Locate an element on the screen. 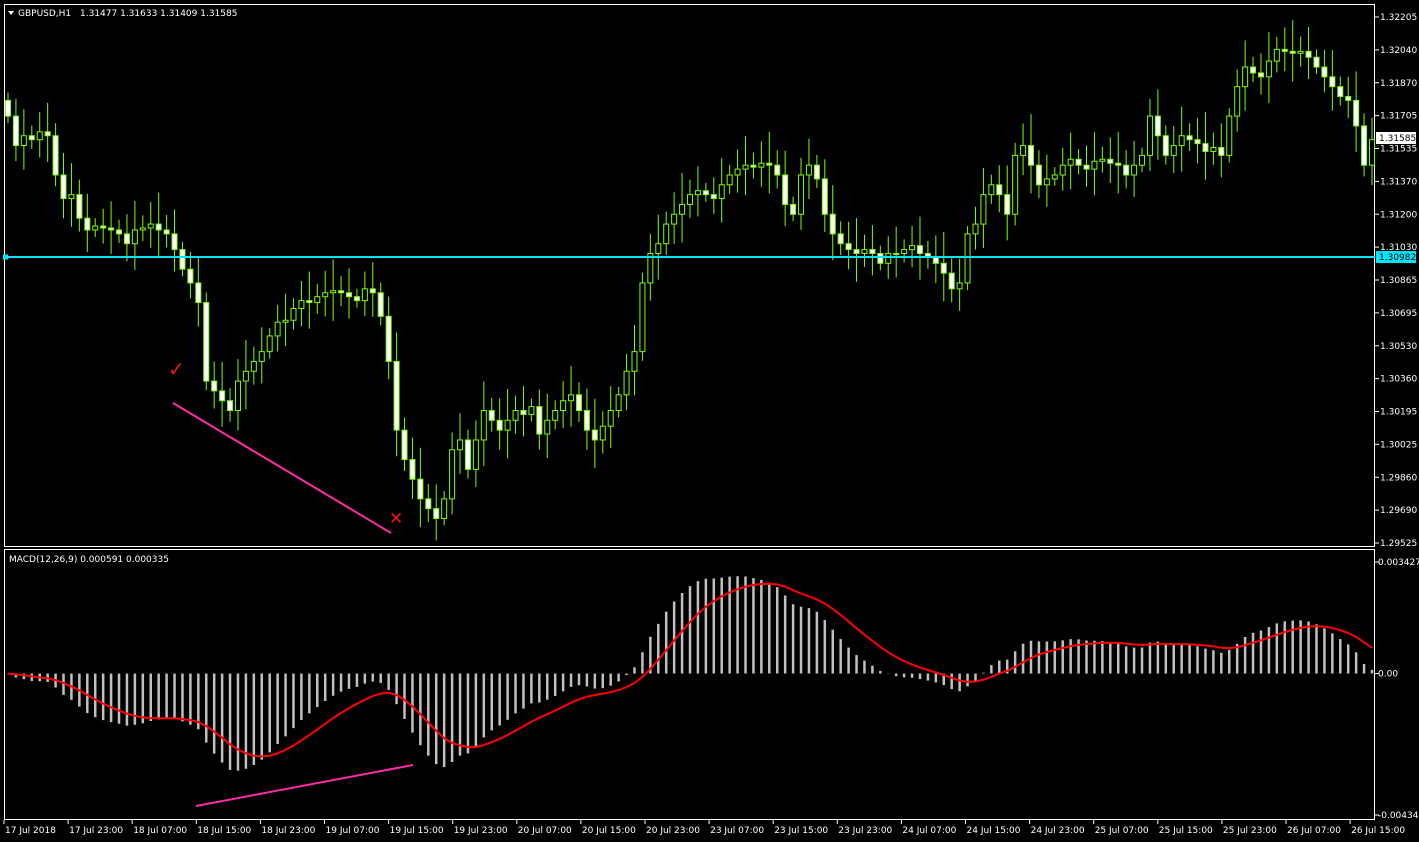 This screenshot has height=842, width=1419. macd-axis: 0.003427 0.00 -0.004345 is located at coordinates (1397, 689).